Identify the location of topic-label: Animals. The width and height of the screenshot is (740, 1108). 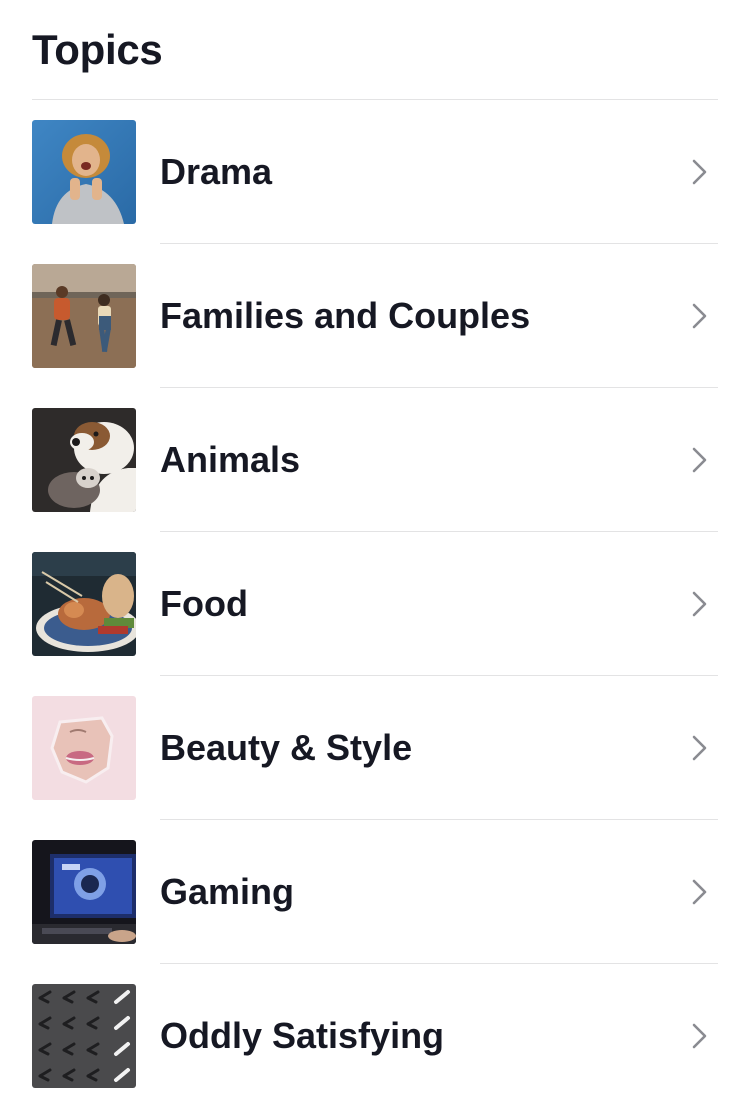
(230, 459).